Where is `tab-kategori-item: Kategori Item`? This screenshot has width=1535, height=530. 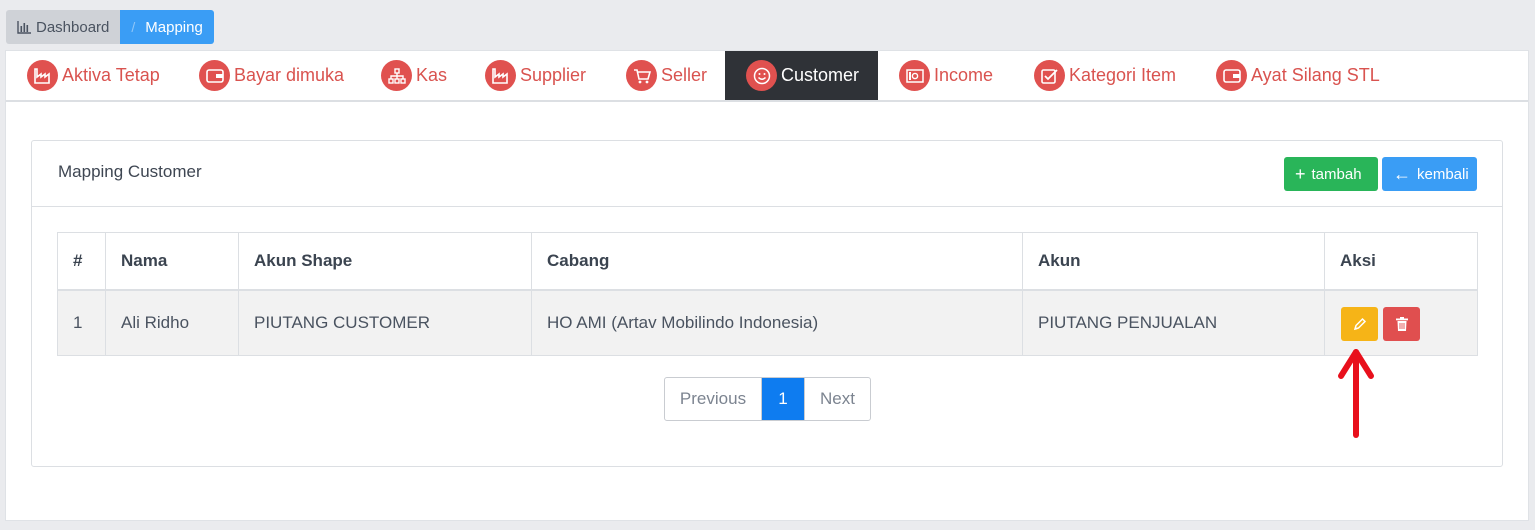 tab-kategori-item: Kategori Item is located at coordinates (1105, 75).